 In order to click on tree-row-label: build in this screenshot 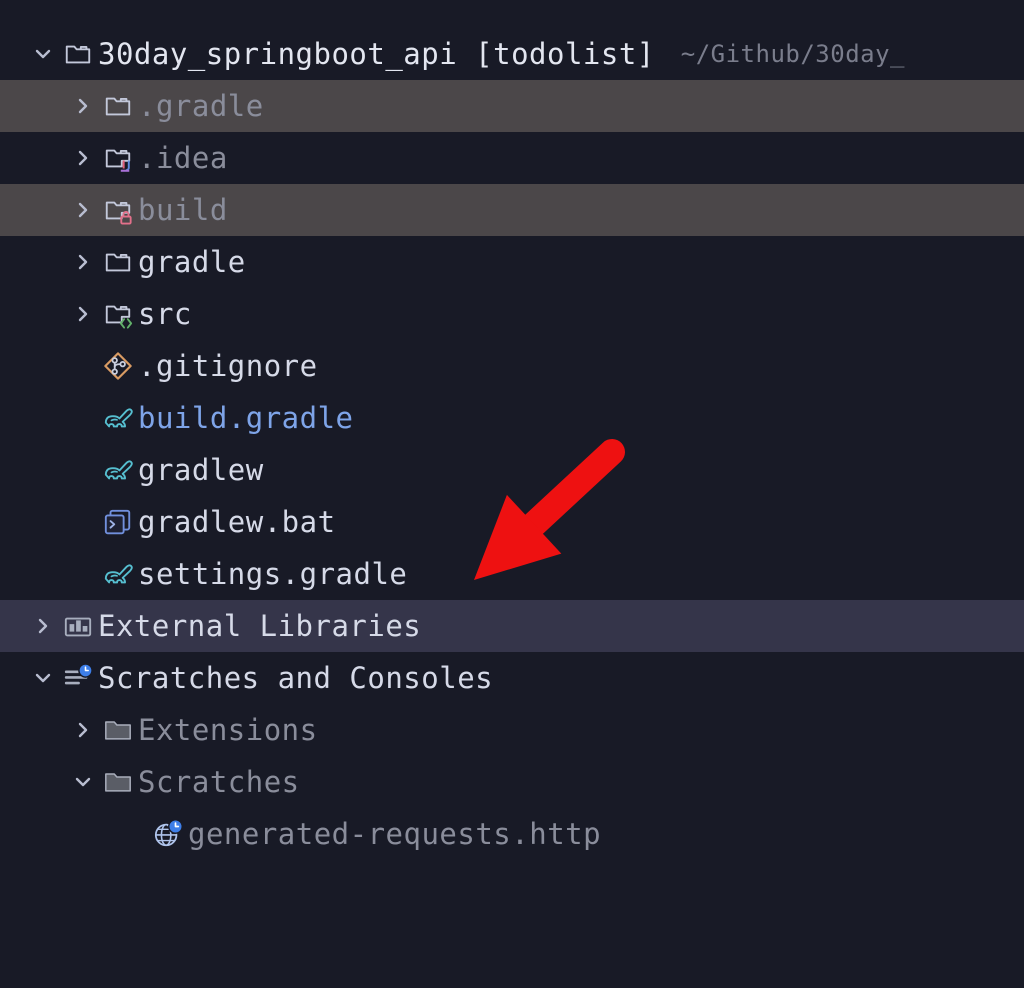, I will do `click(183, 210)`.